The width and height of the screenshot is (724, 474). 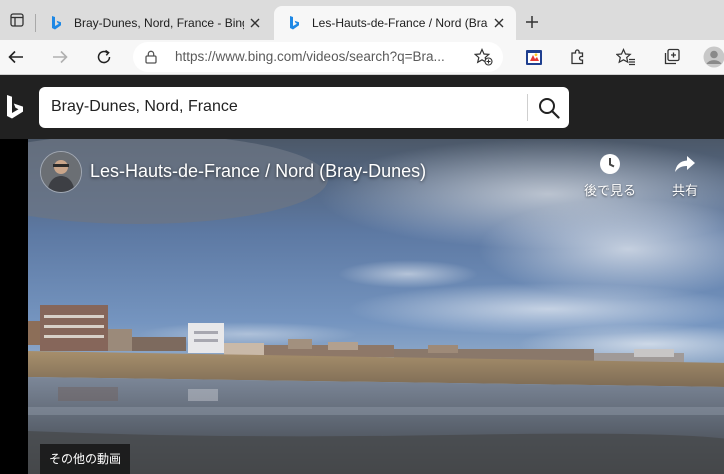 I want to click on share-button: 共有, so click(x=685, y=176).